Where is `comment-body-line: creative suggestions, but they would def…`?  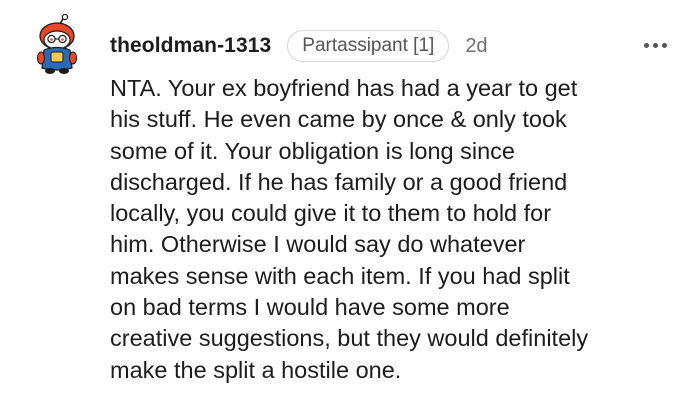
comment-body-line: creative suggestions, but they would def… is located at coordinates (349, 338).